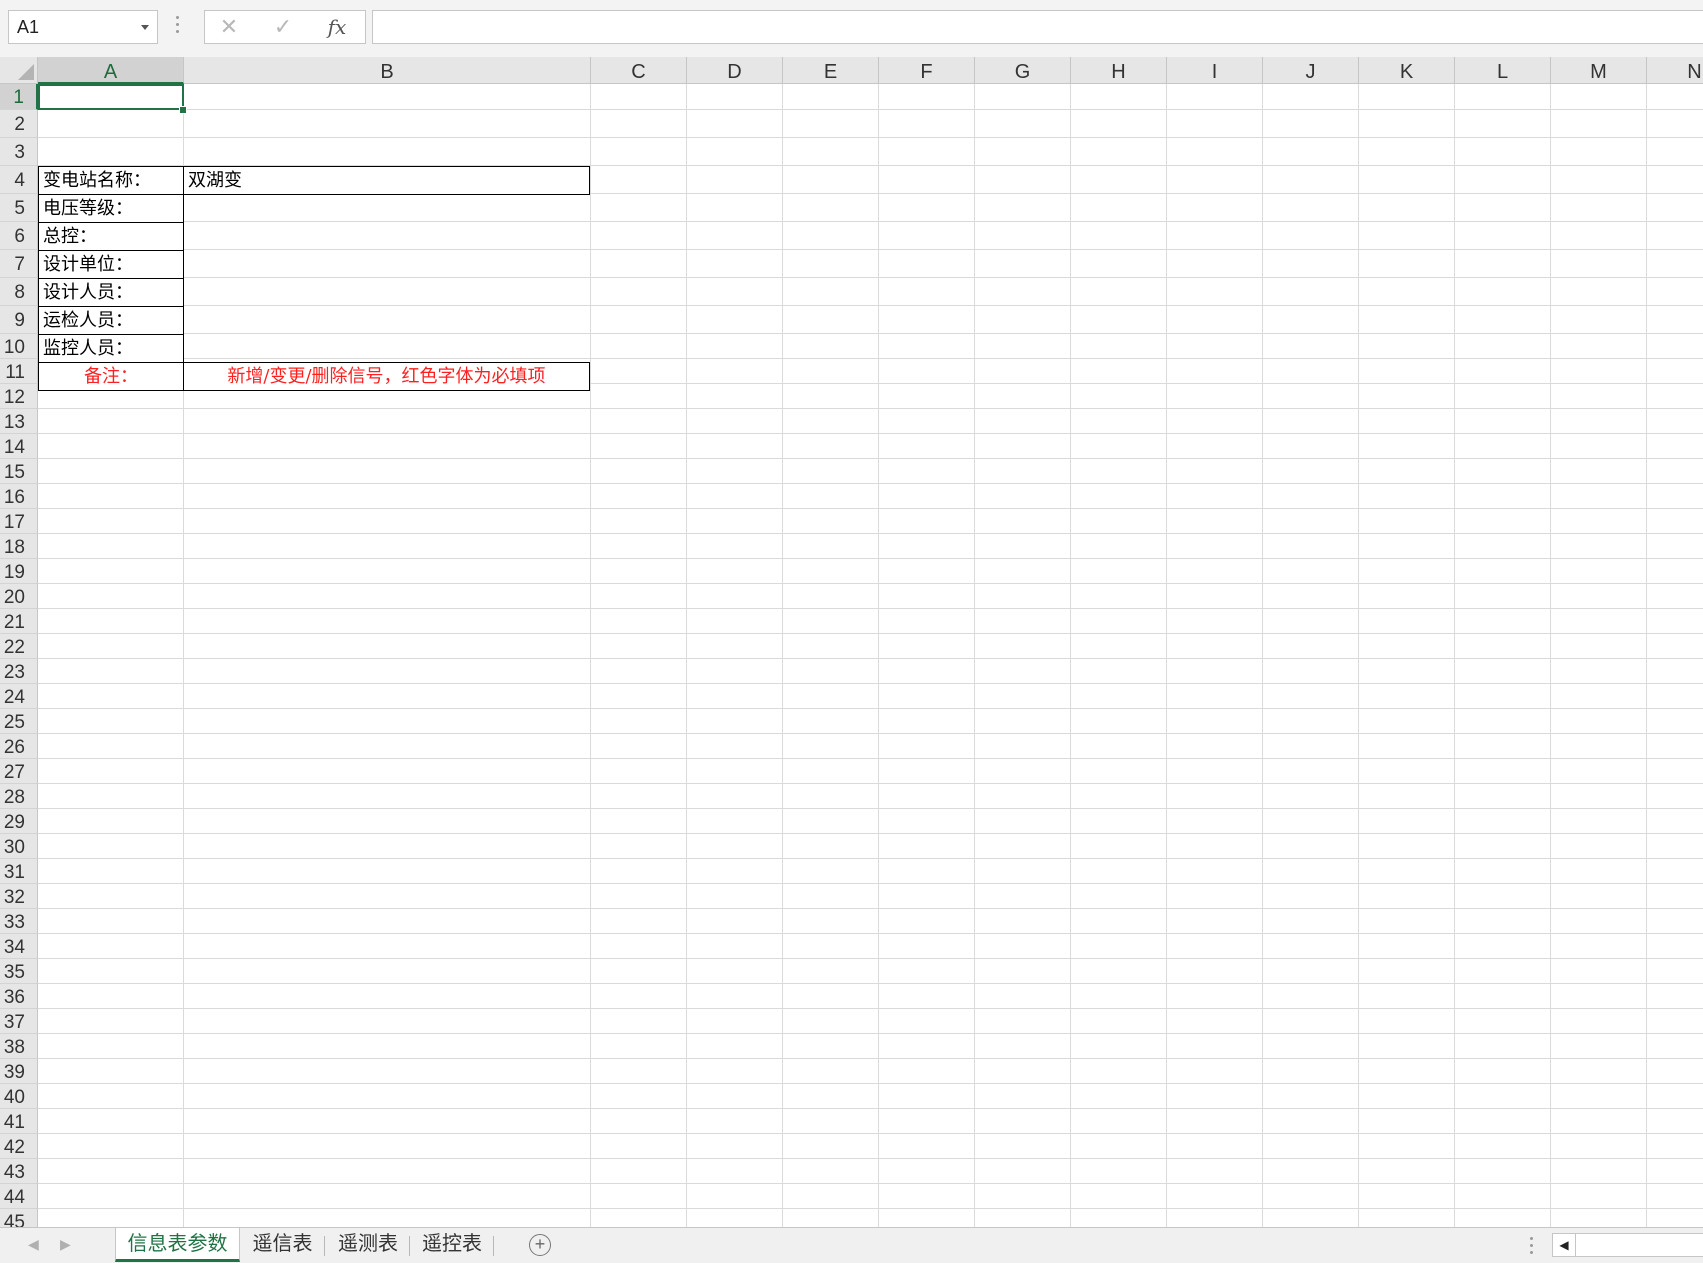 The width and height of the screenshot is (1703, 1263). I want to click on column-header-A: A, so click(111, 70).